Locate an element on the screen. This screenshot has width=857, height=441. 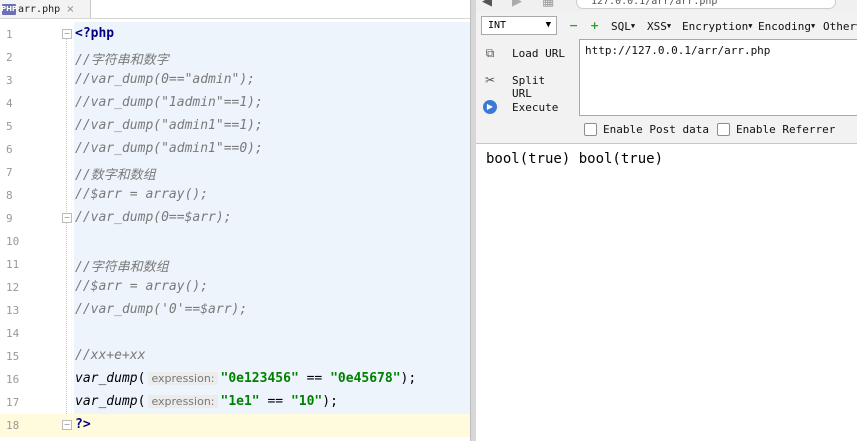
php-file-icon: PHP is located at coordinates (9, 9).